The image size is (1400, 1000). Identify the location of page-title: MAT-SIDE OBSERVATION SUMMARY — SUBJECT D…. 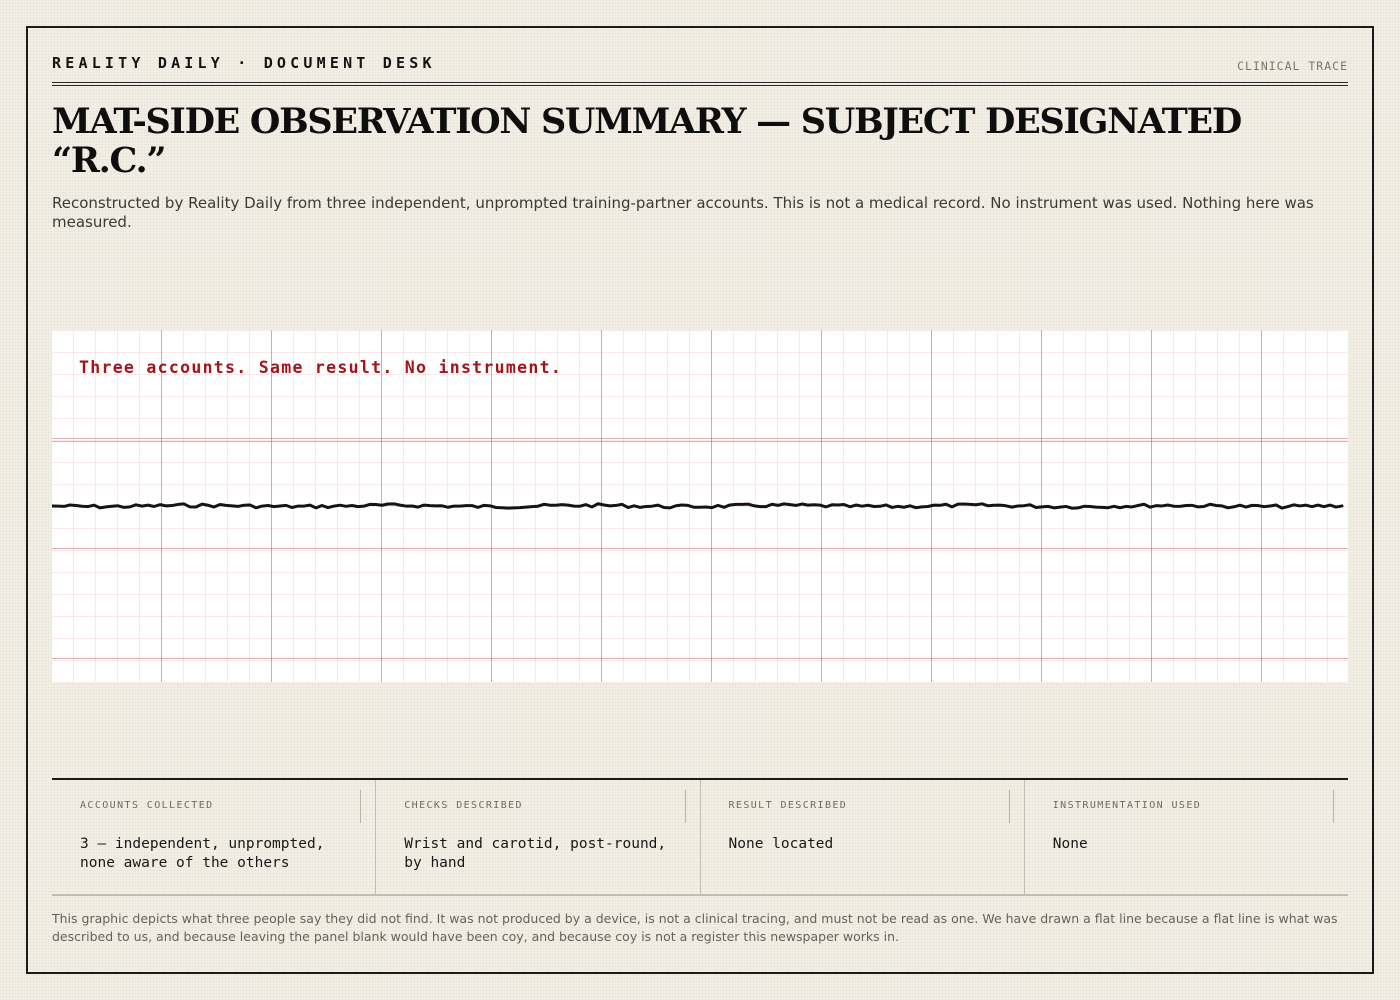
(647, 141).